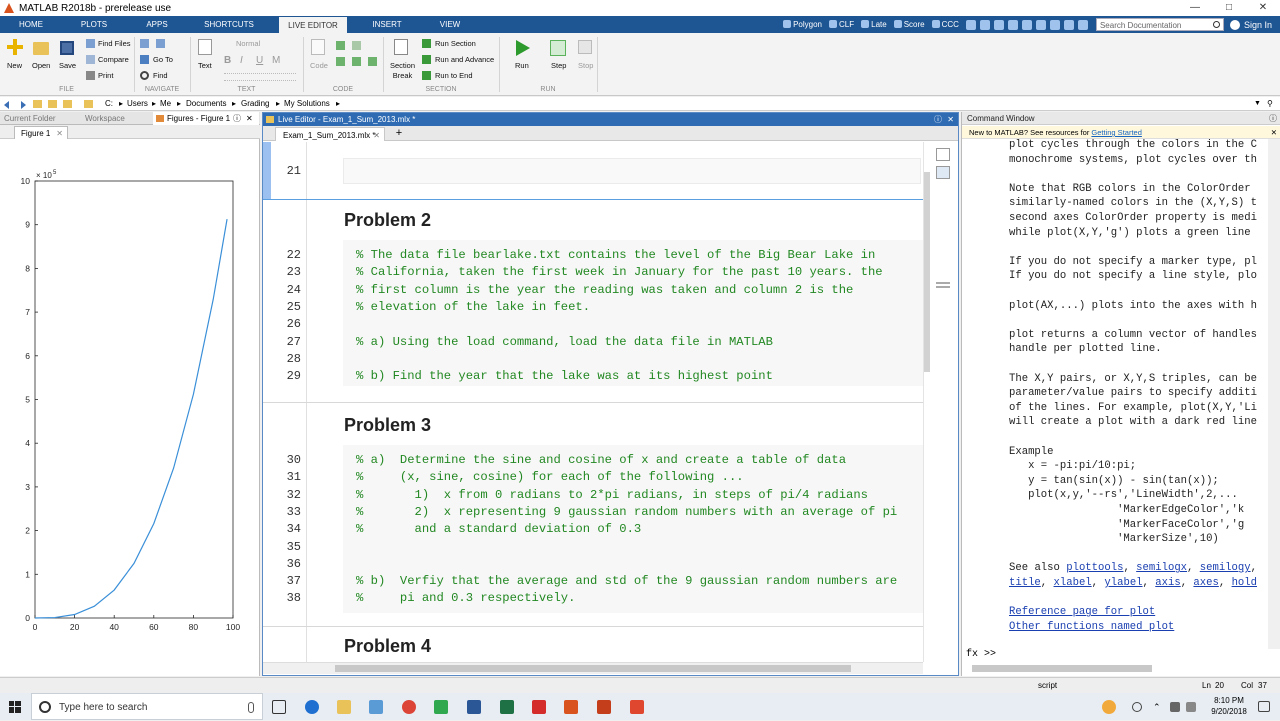  What do you see at coordinates (387, 24) in the screenshot?
I see `tab-insert: INSERT` at bounding box center [387, 24].